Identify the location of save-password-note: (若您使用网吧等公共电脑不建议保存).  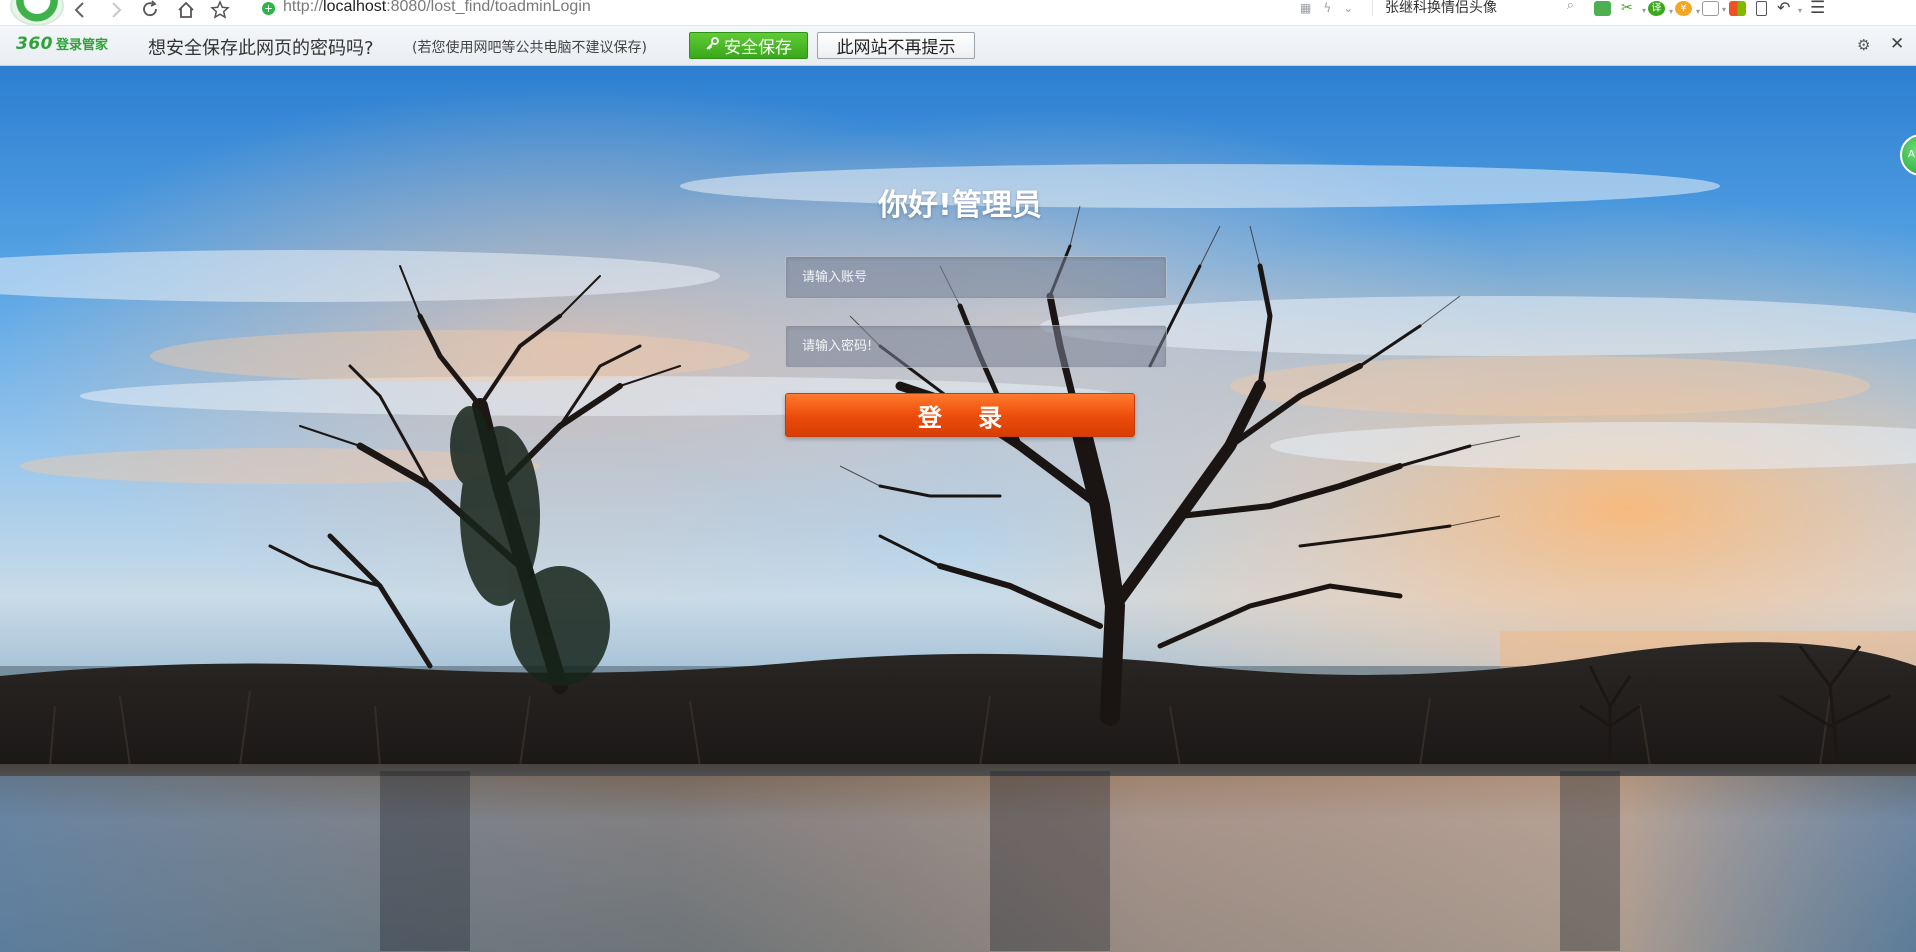
(529, 48).